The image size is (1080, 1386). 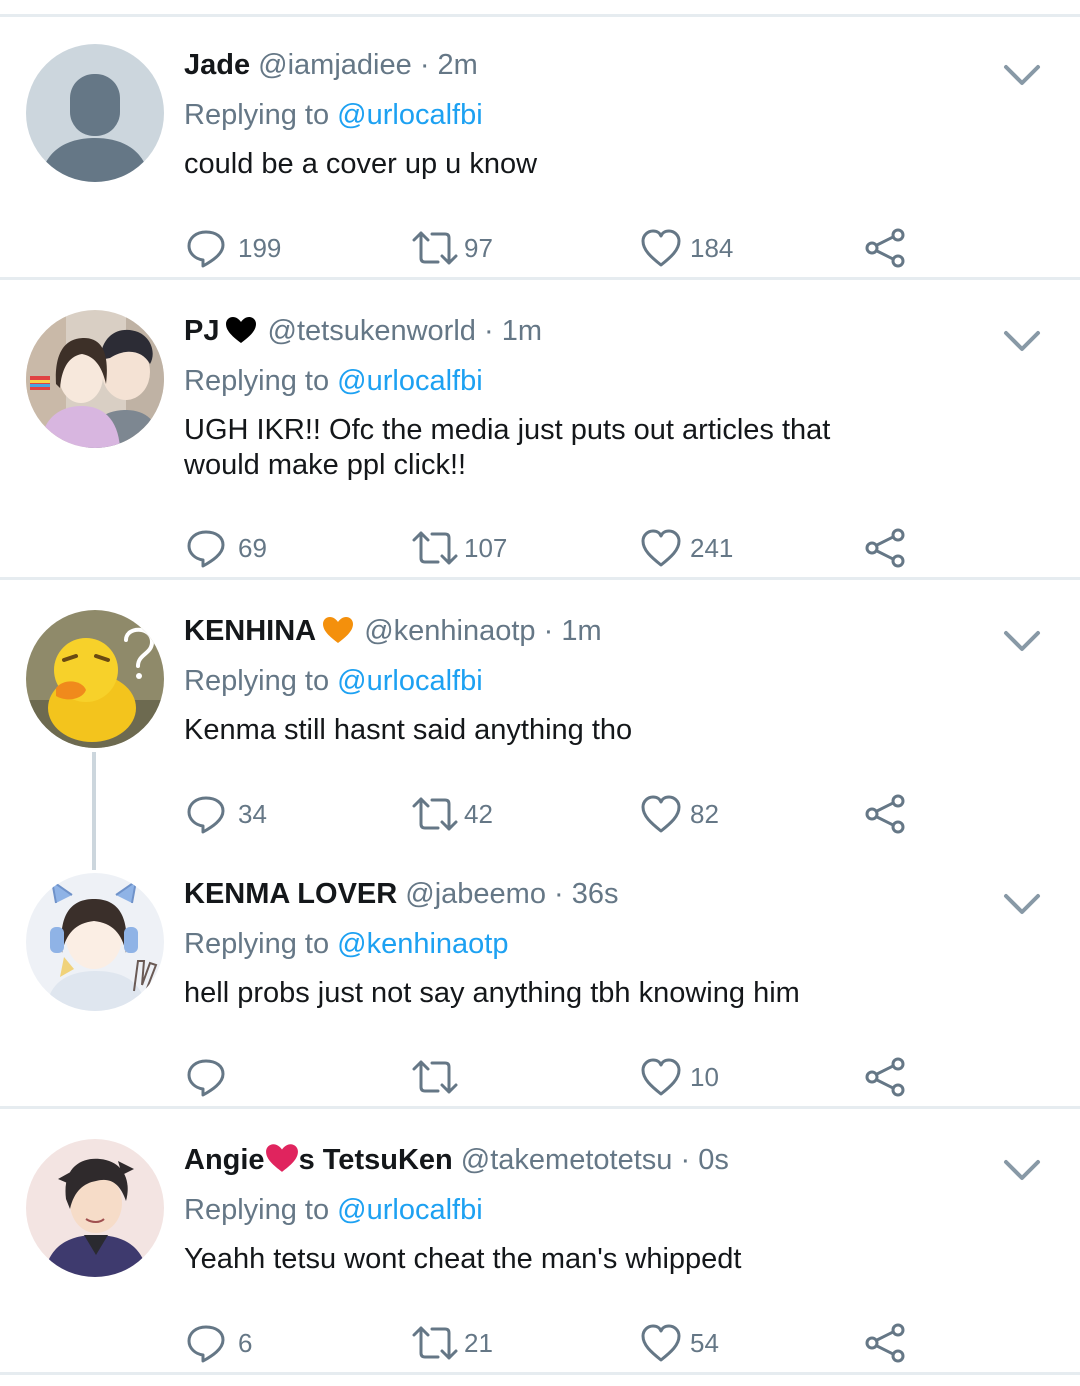 I want to click on timestamp: 2m, so click(x=458, y=65).